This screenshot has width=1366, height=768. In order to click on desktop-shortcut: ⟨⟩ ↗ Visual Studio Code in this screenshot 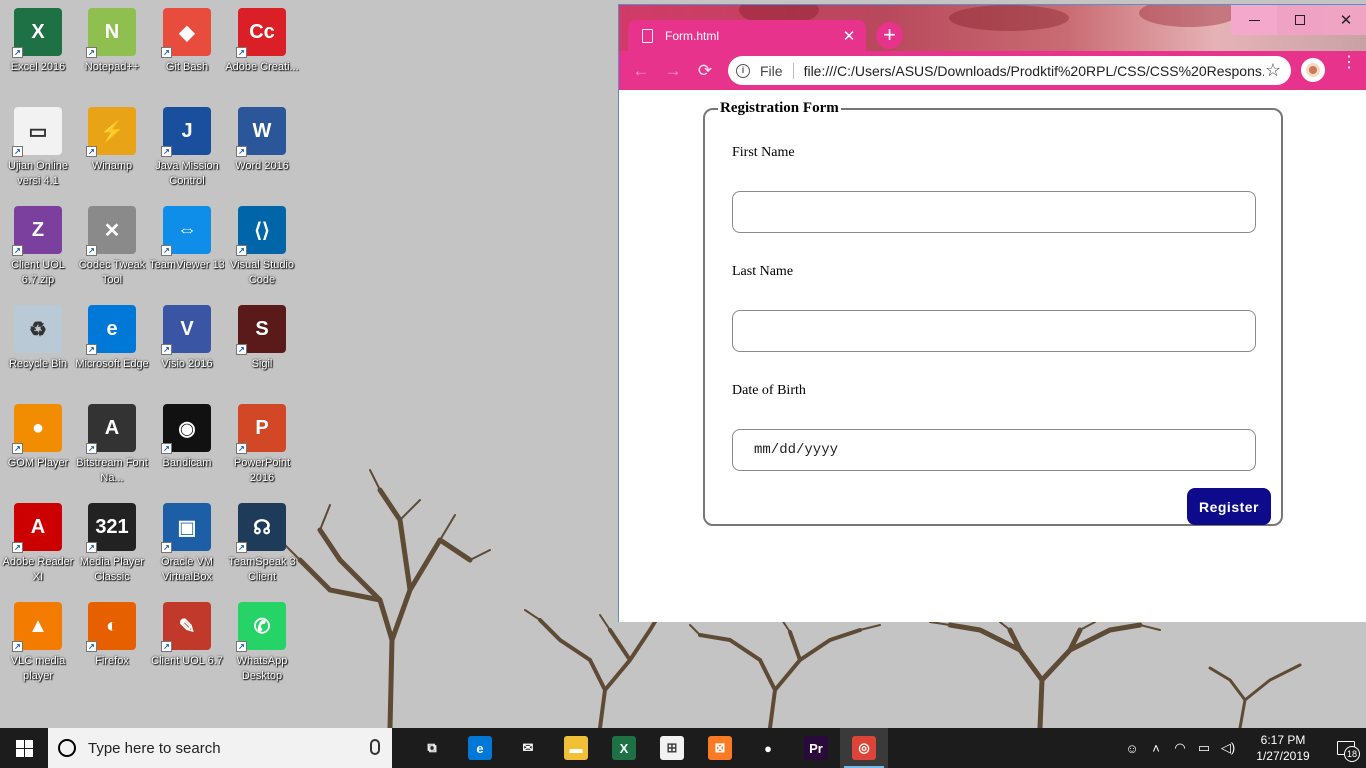, I will do `click(262, 248)`.